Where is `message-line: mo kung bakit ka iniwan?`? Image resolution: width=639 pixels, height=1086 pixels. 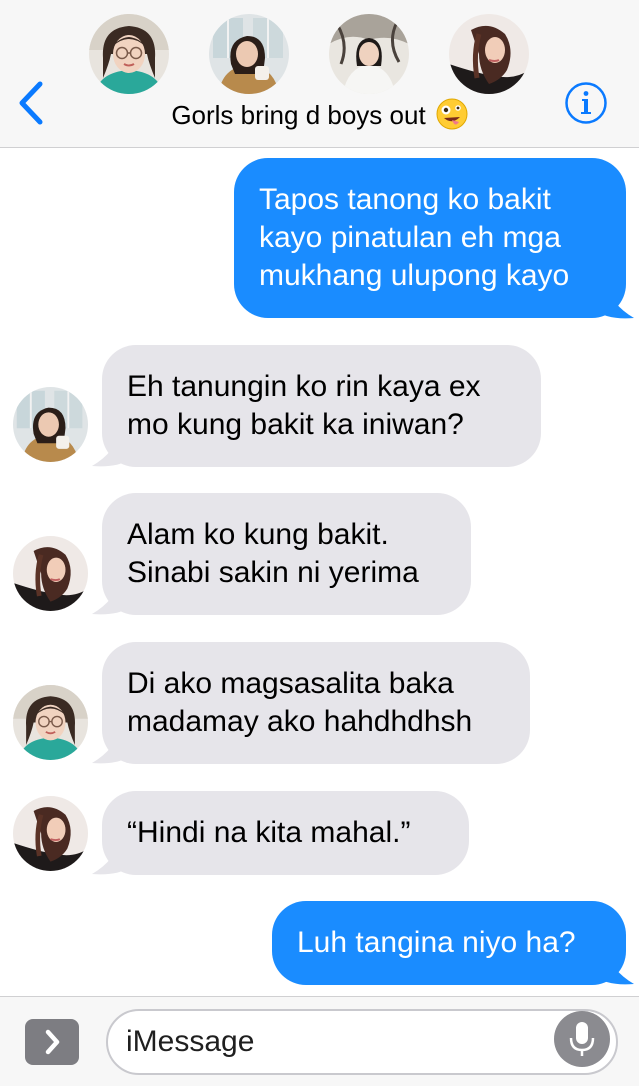 message-line: mo kung bakit ka iniwan? is located at coordinates (295, 424).